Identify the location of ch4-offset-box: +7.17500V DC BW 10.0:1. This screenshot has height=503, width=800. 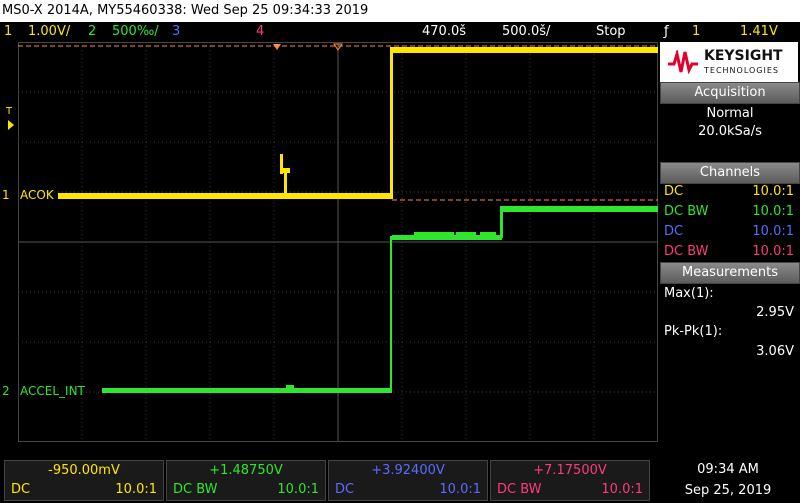
(570, 480).